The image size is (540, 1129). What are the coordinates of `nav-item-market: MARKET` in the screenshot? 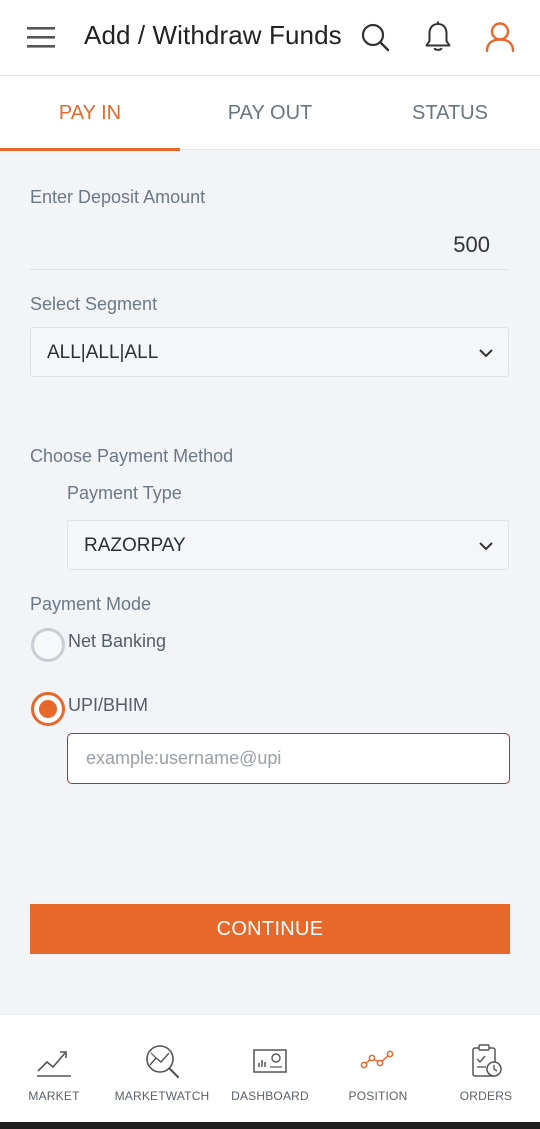 It's located at (54, 1069).